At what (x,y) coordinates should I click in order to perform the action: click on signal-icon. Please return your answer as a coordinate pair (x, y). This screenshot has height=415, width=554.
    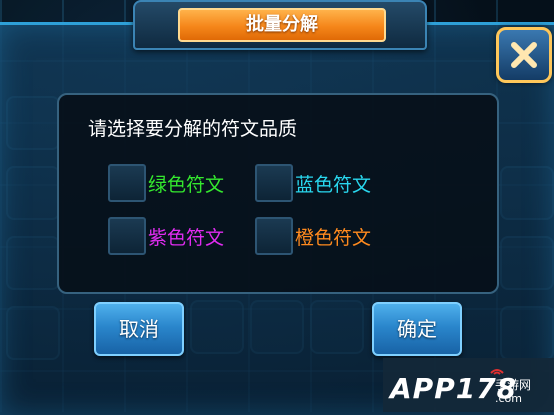
    Looking at the image, I should click on (497, 372).